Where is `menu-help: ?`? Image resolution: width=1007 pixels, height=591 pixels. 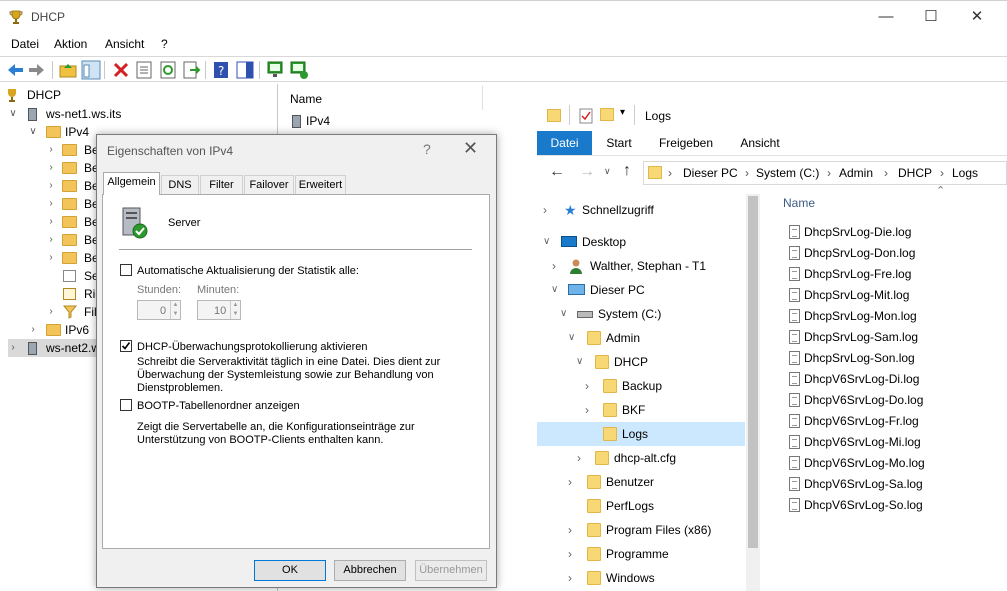 menu-help: ? is located at coordinates (164, 44).